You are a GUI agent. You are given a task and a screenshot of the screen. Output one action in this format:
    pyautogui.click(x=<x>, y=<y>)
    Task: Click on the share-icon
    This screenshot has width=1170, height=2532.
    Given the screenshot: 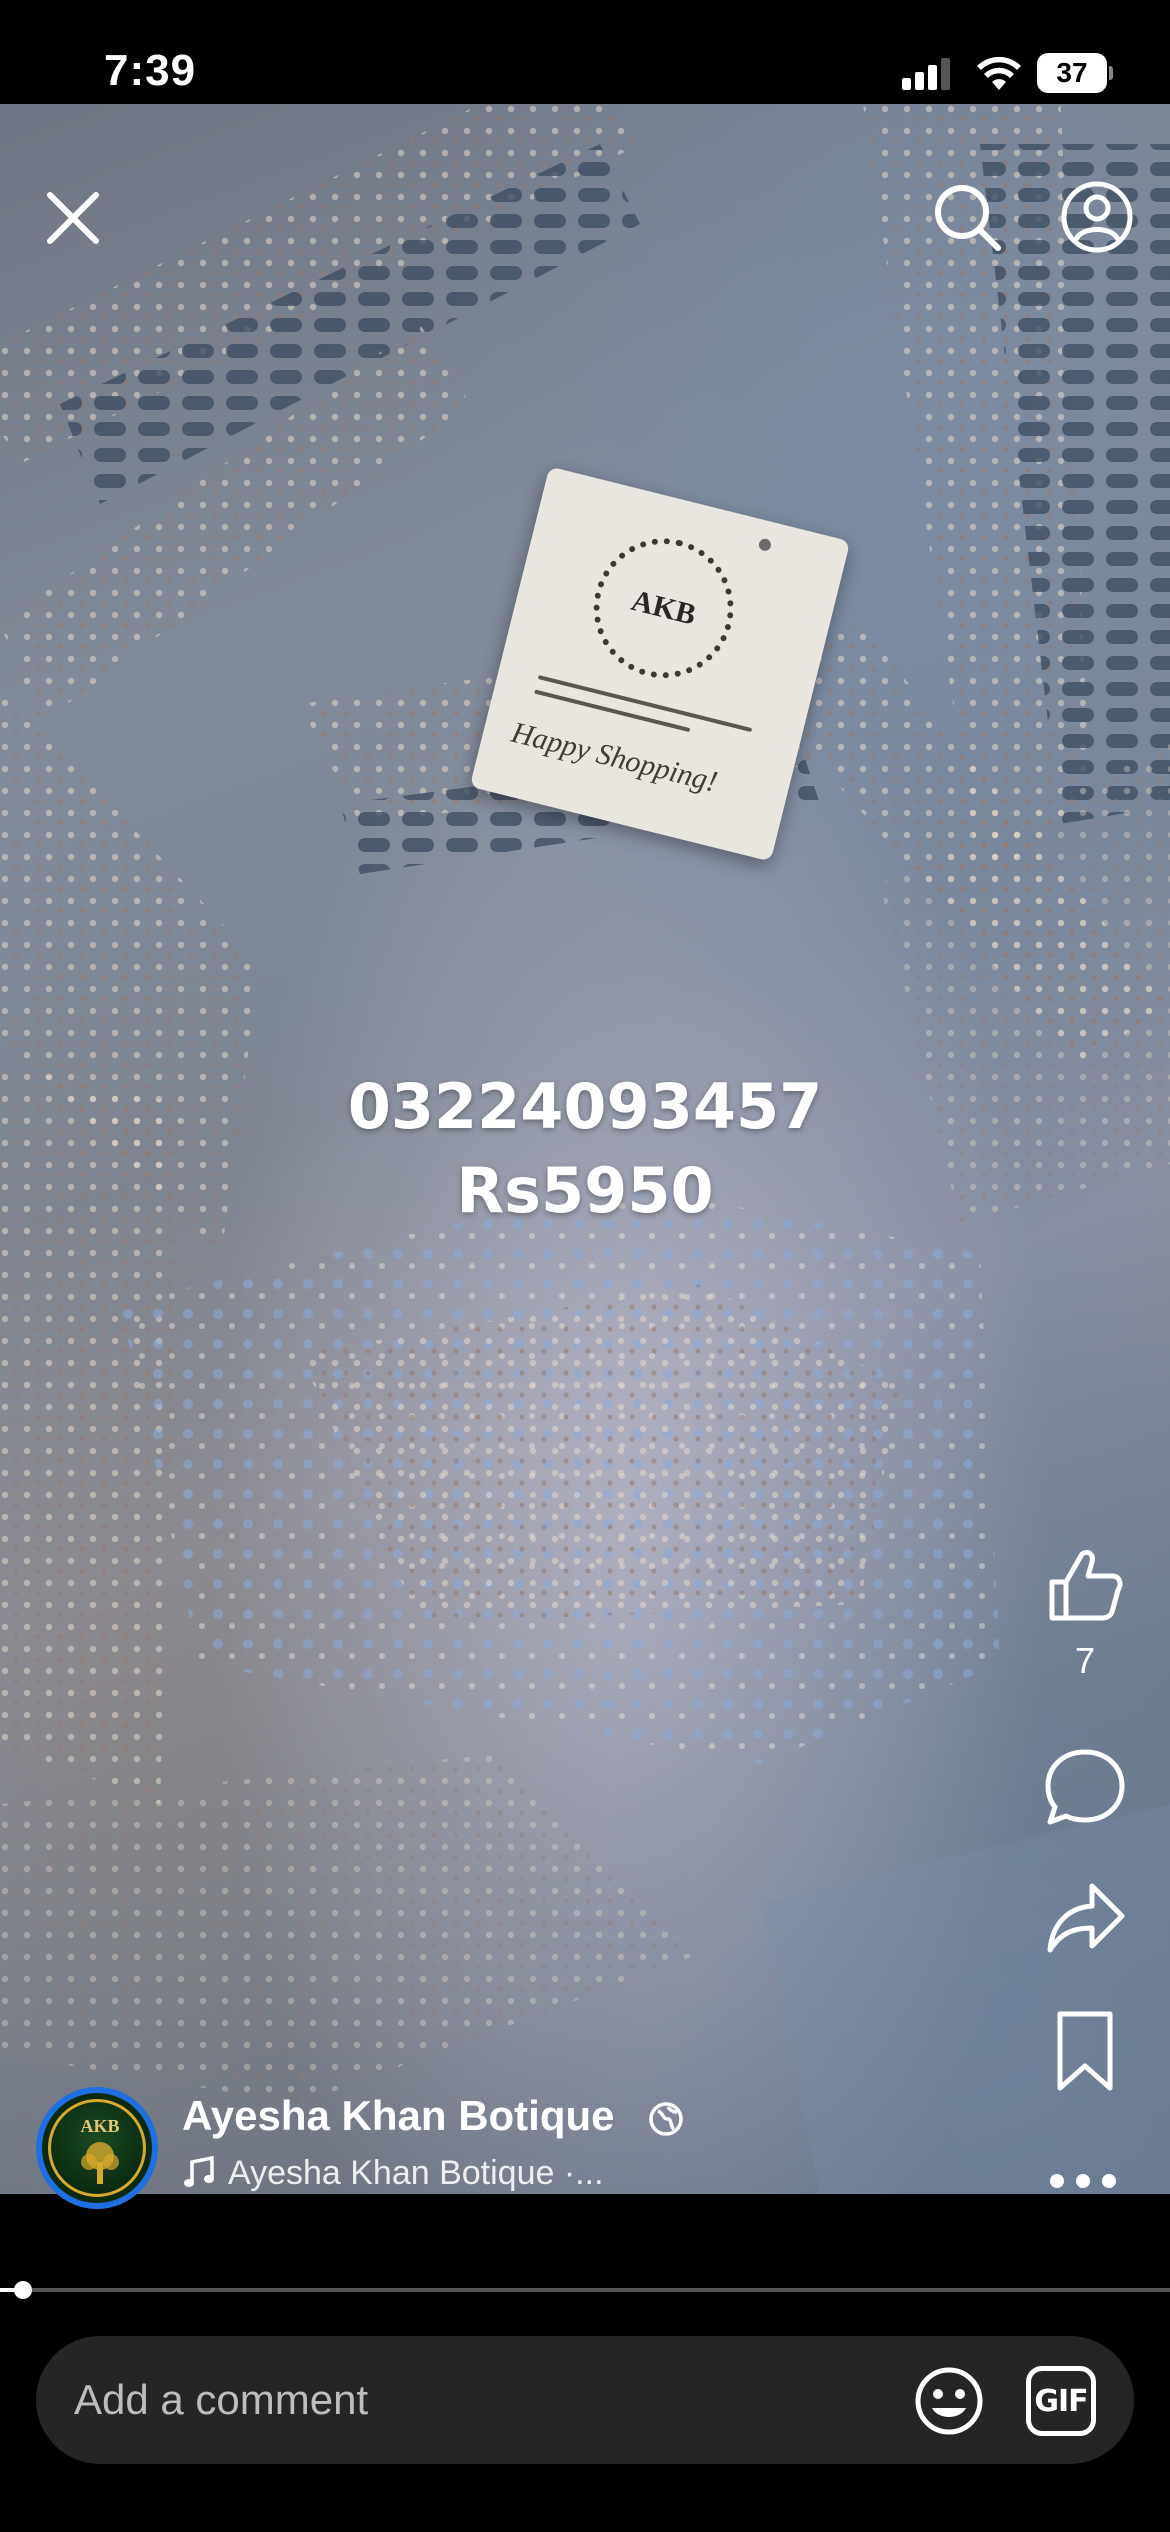 What is the action you would take?
    pyautogui.click(x=1085, y=1919)
    